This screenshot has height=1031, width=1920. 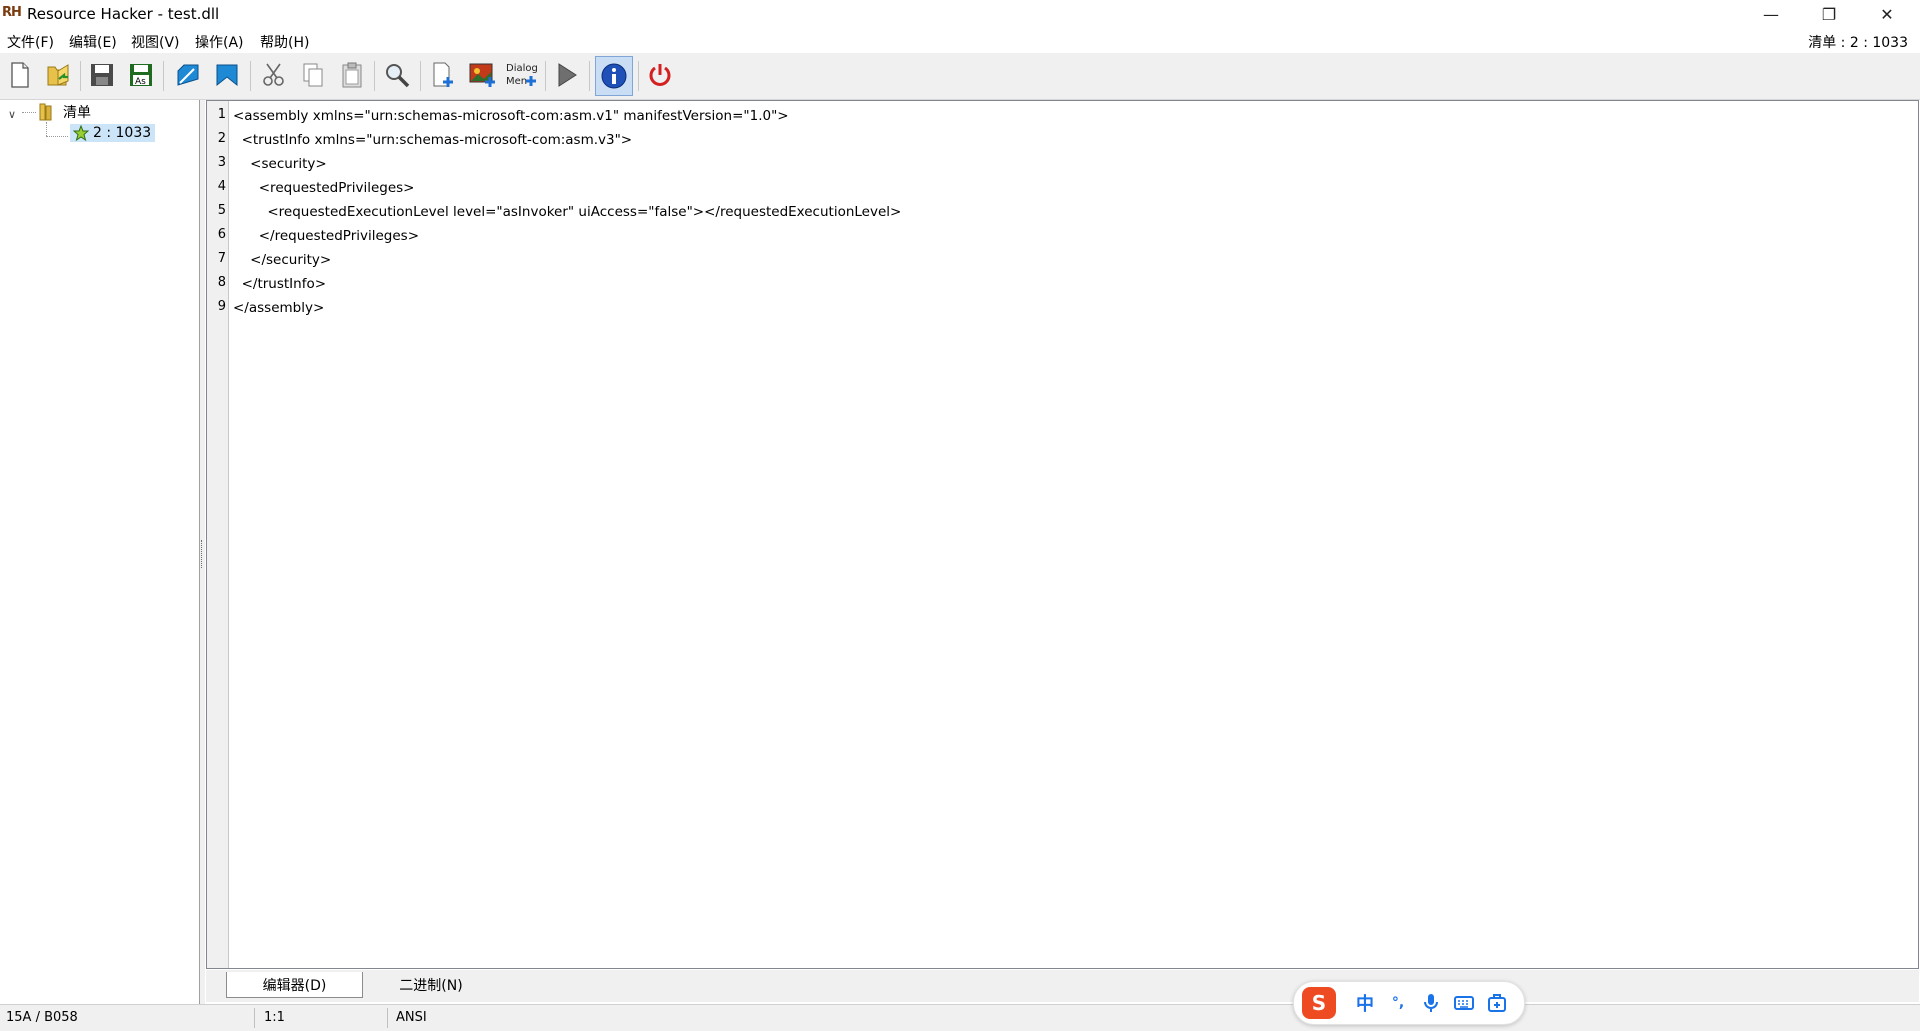 What do you see at coordinates (1858, 43) in the screenshot?
I see `current-resource-status: 清单 : 2 : 1033` at bounding box center [1858, 43].